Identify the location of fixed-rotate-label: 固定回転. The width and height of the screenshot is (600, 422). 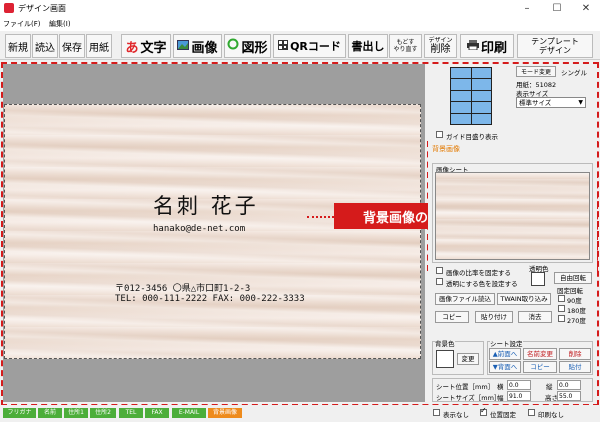
(570, 291).